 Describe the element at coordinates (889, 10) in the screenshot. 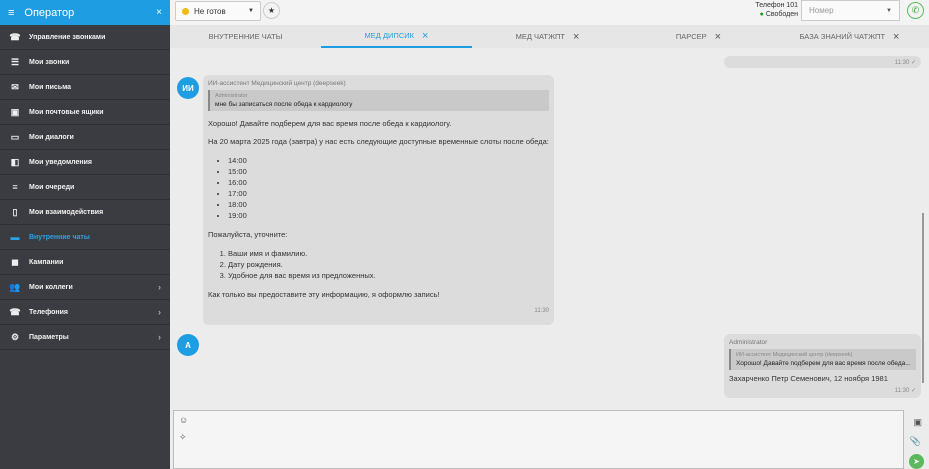

I see `chevron-down-icon: ▼` at that location.